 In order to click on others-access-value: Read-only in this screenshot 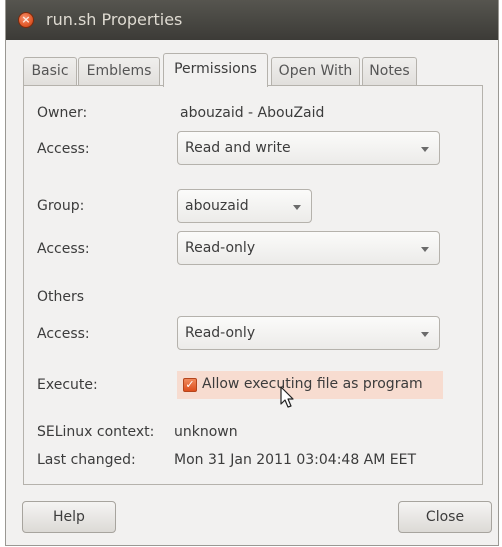, I will do `click(220, 333)`.